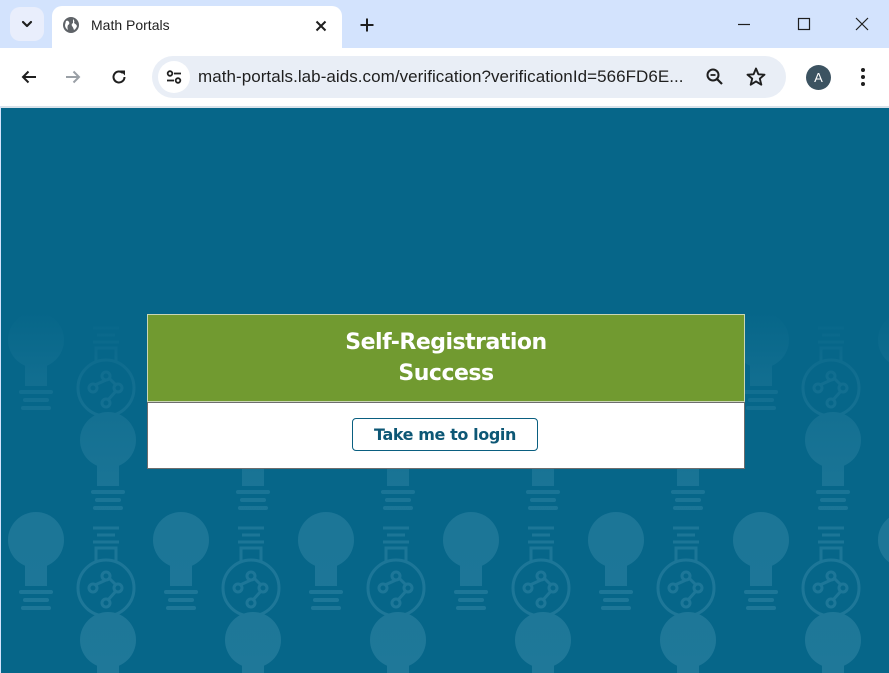  I want to click on card-body: Take me to login, so click(446, 435).